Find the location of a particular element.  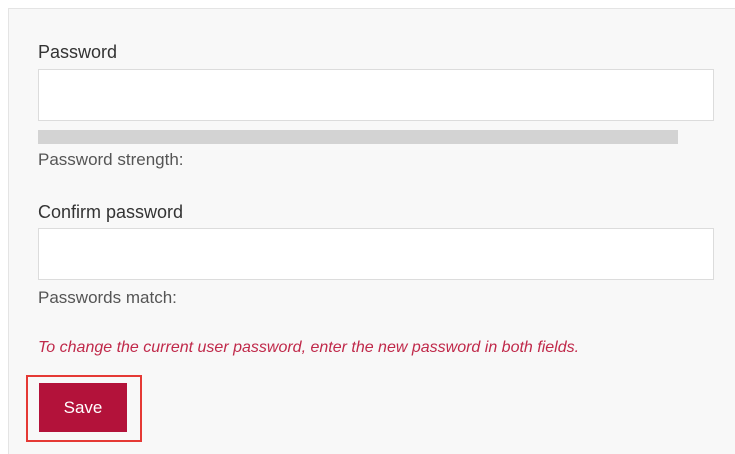

password-label: Password is located at coordinates (78, 52).